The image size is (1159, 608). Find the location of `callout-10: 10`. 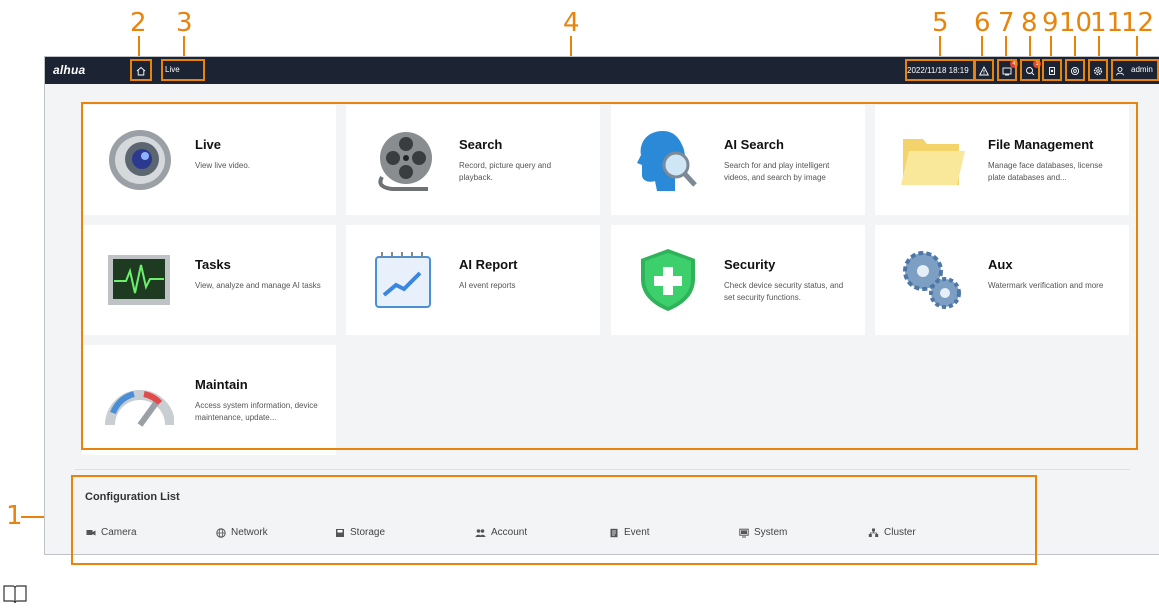

callout-10: 10 is located at coordinates (1076, 23).